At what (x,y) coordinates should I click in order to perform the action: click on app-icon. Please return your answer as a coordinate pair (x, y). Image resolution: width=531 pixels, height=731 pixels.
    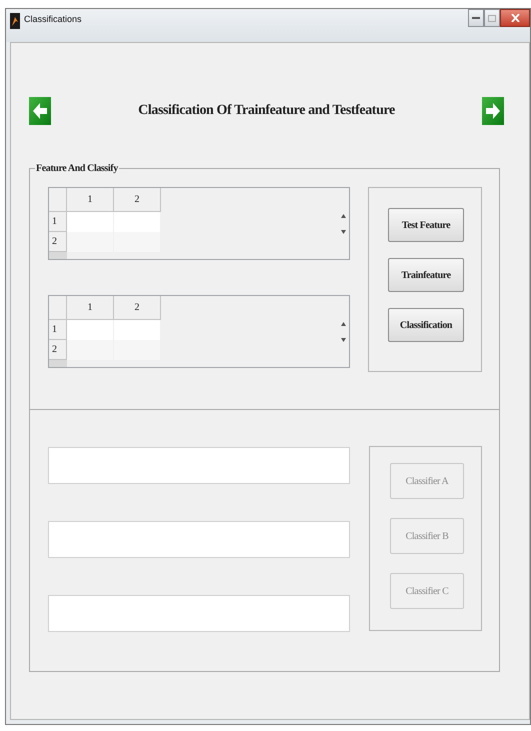
    Looking at the image, I should click on (15, 21).